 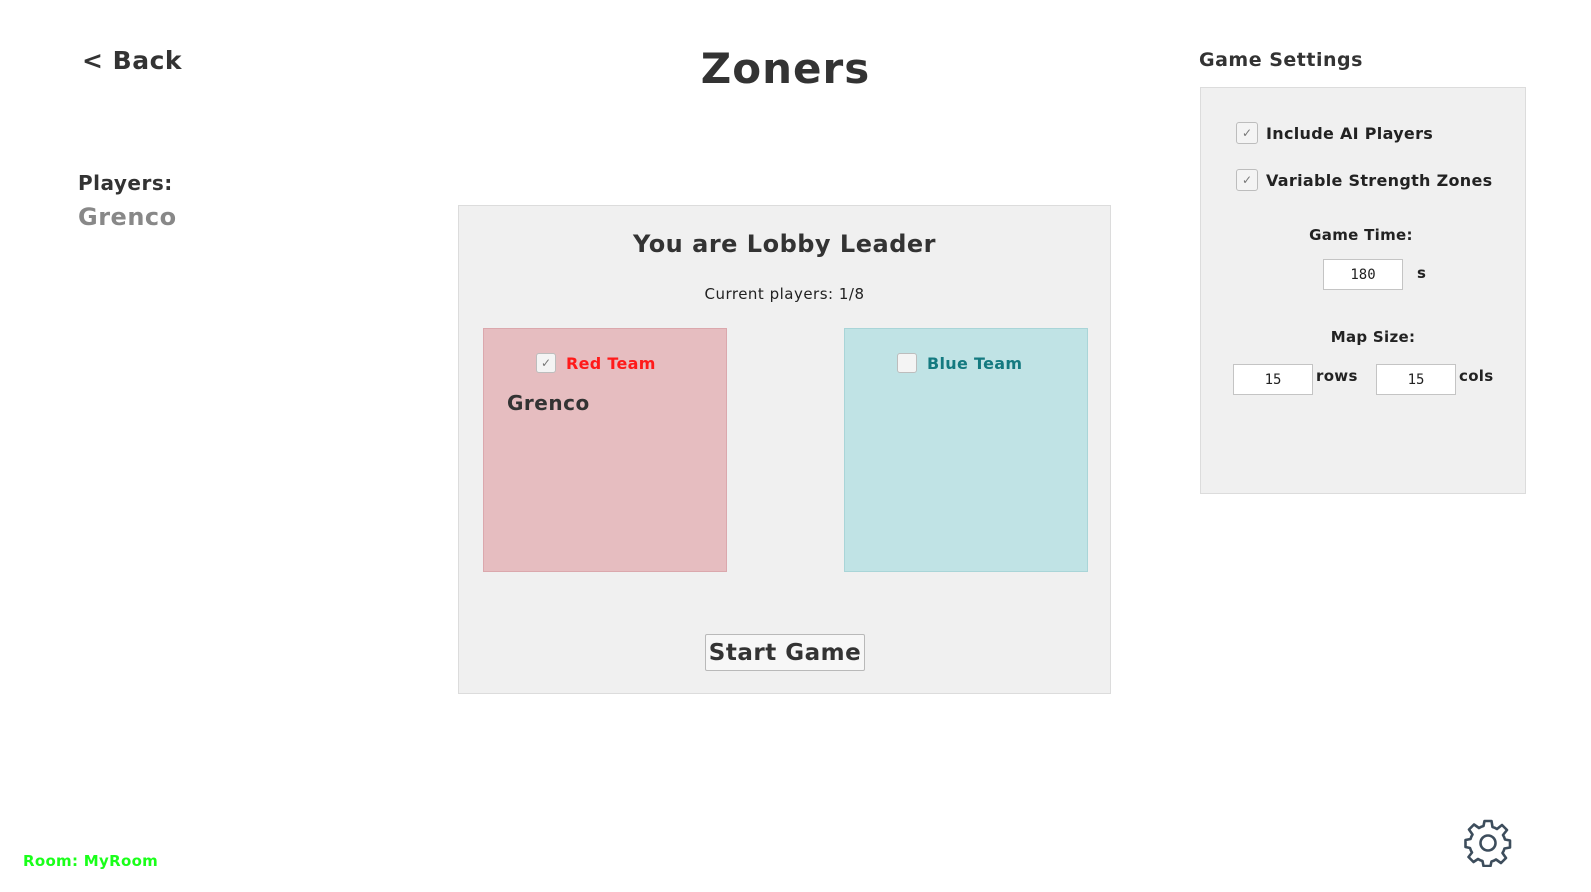 What do you see at coordinates (1247, 180) in the screenshot?
I see `variable-zones-checkbox` at bounding box center [1247, 180].